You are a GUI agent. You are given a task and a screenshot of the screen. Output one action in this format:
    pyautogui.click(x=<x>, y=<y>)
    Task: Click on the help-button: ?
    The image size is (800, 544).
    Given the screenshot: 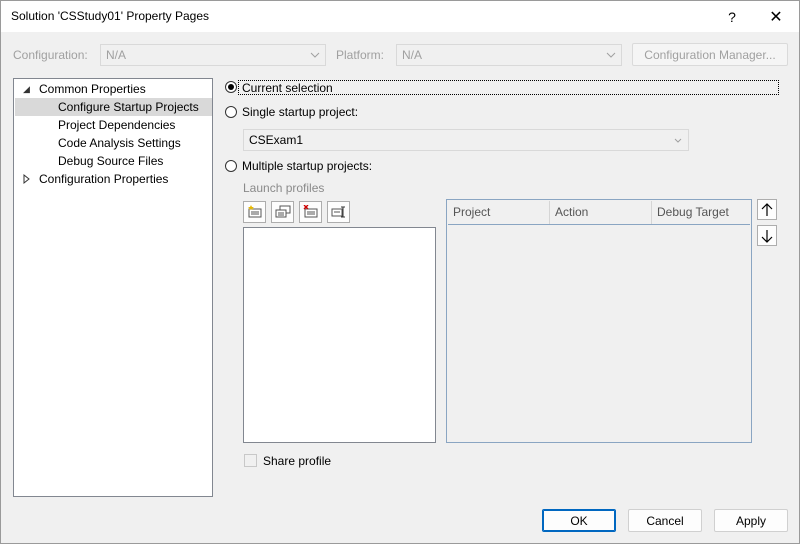 What is the action you would take?
    pyautogui.click(x=732, y=16)
    